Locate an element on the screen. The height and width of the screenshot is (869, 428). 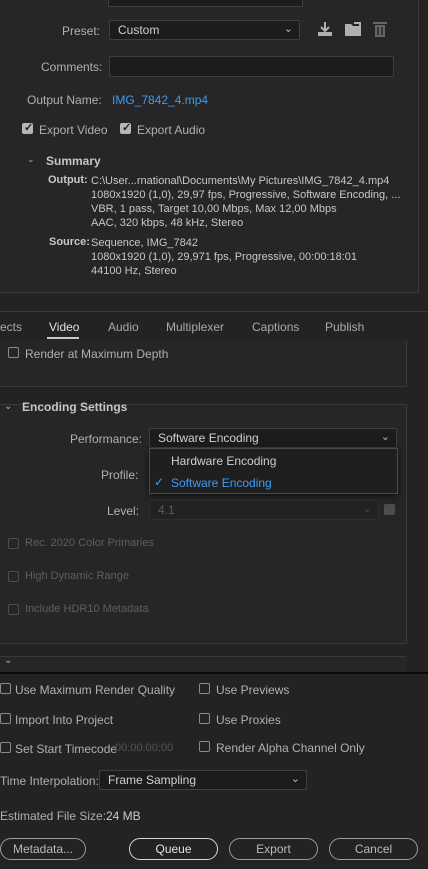
import-project-label: Import Into Project is located at coordinates (64, 720).